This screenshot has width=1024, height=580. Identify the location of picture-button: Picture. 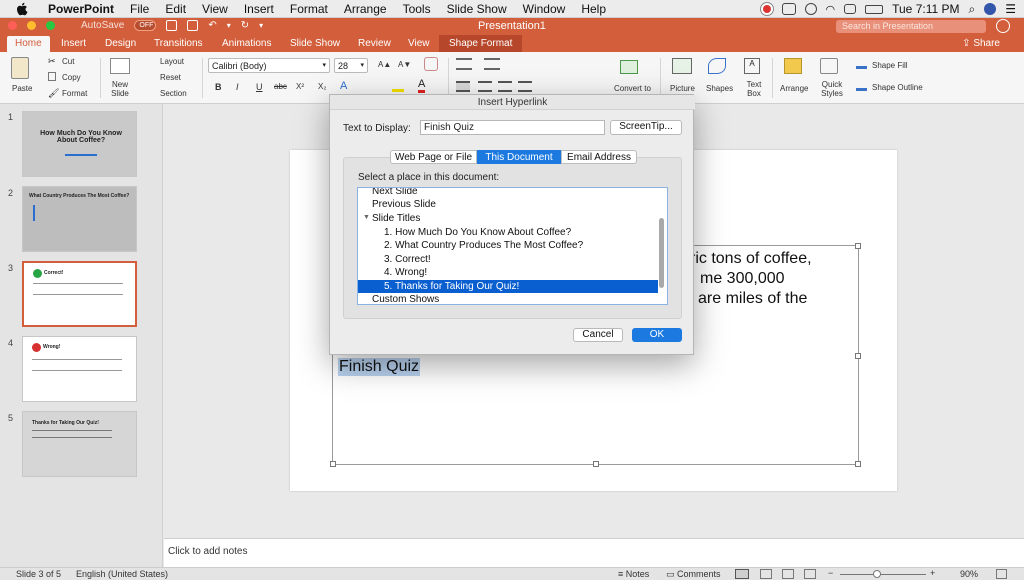
(682, 88).